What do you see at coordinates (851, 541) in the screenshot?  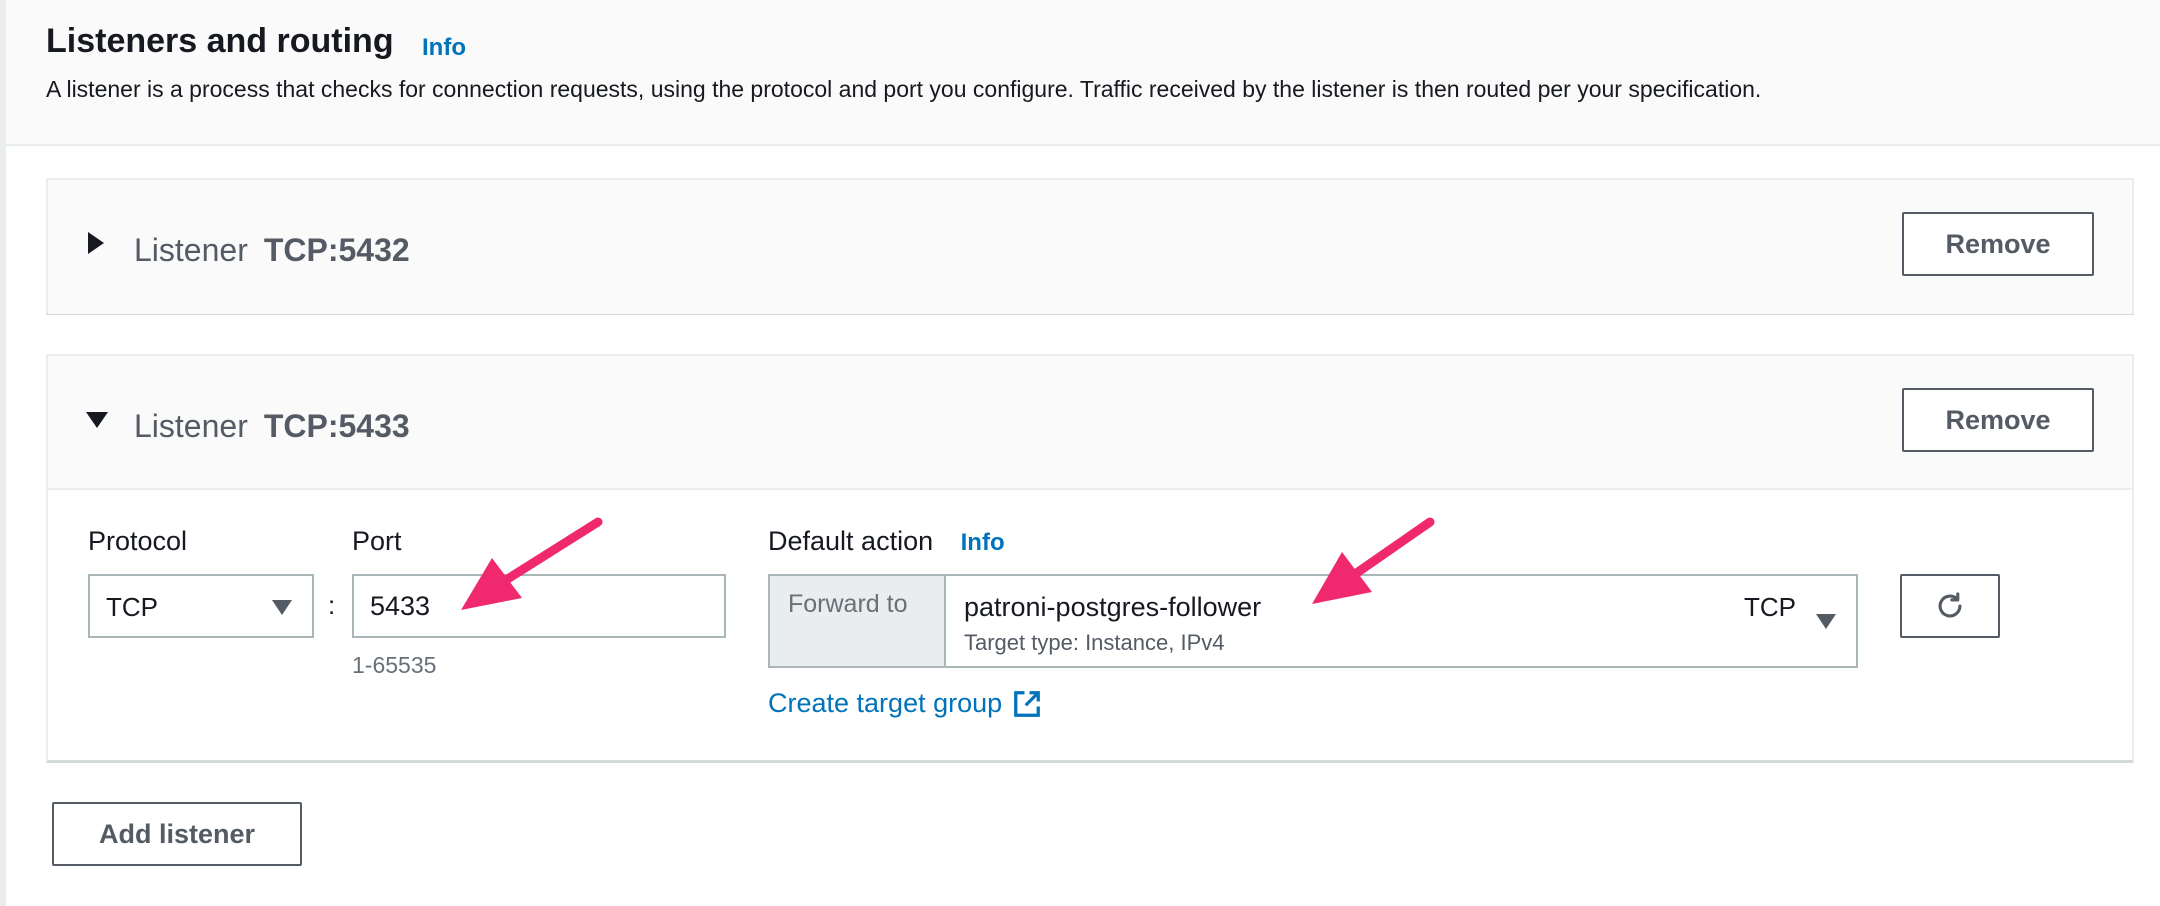 I see `default-action-text: Default action` at bounding box center [851, 541].